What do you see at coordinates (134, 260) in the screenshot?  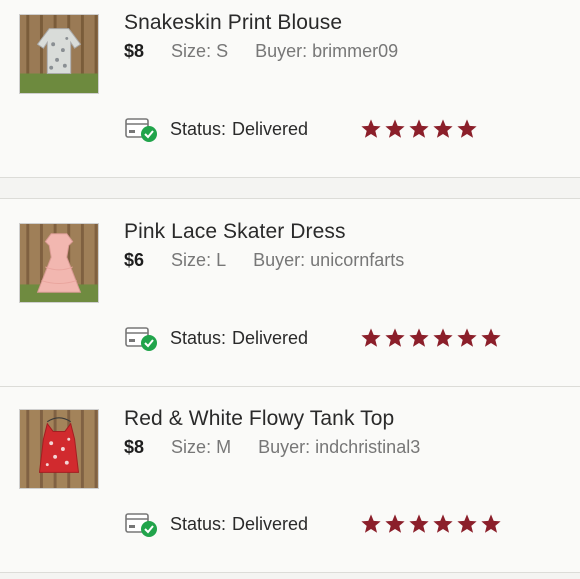 I see `item-price: $6` at bounding box center [134, 260].